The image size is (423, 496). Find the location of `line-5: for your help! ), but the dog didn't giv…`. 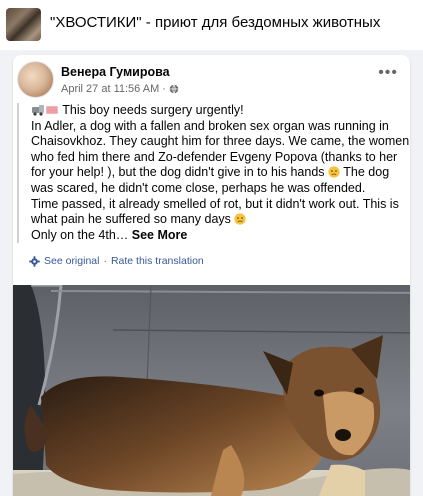

line-5: for your help! ), but the dog didn't giv… is located at coordinates (178, 172).